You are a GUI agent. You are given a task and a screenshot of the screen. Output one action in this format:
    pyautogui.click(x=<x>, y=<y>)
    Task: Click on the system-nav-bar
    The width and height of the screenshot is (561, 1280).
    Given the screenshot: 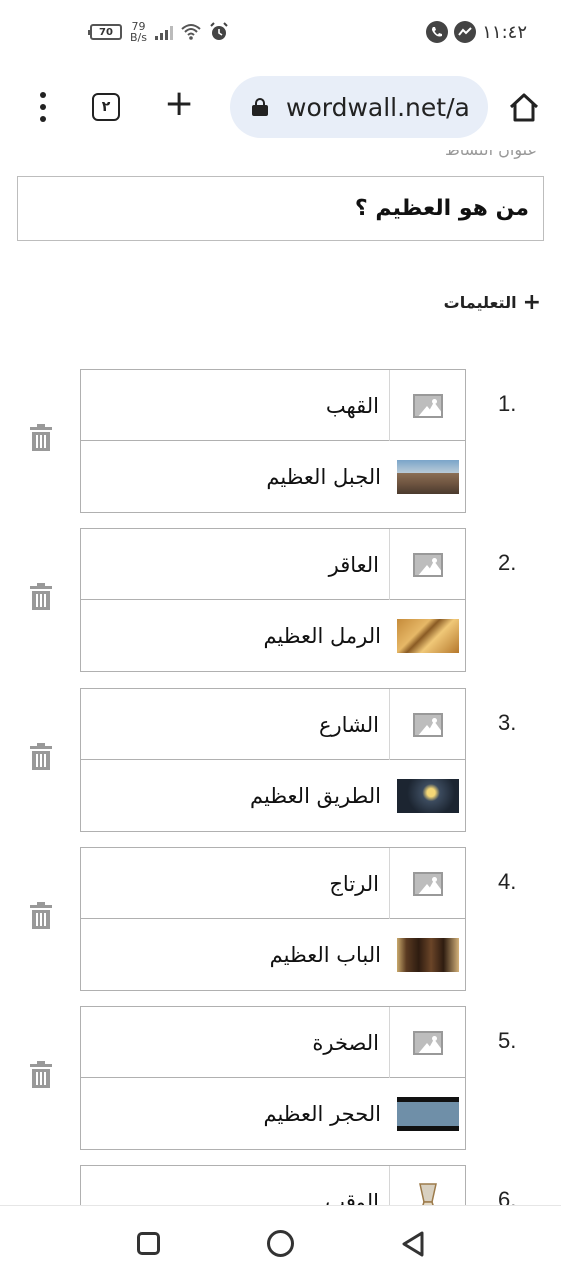 What is the action you would take?
    pyautogui.click(x=280, y=1242)
    